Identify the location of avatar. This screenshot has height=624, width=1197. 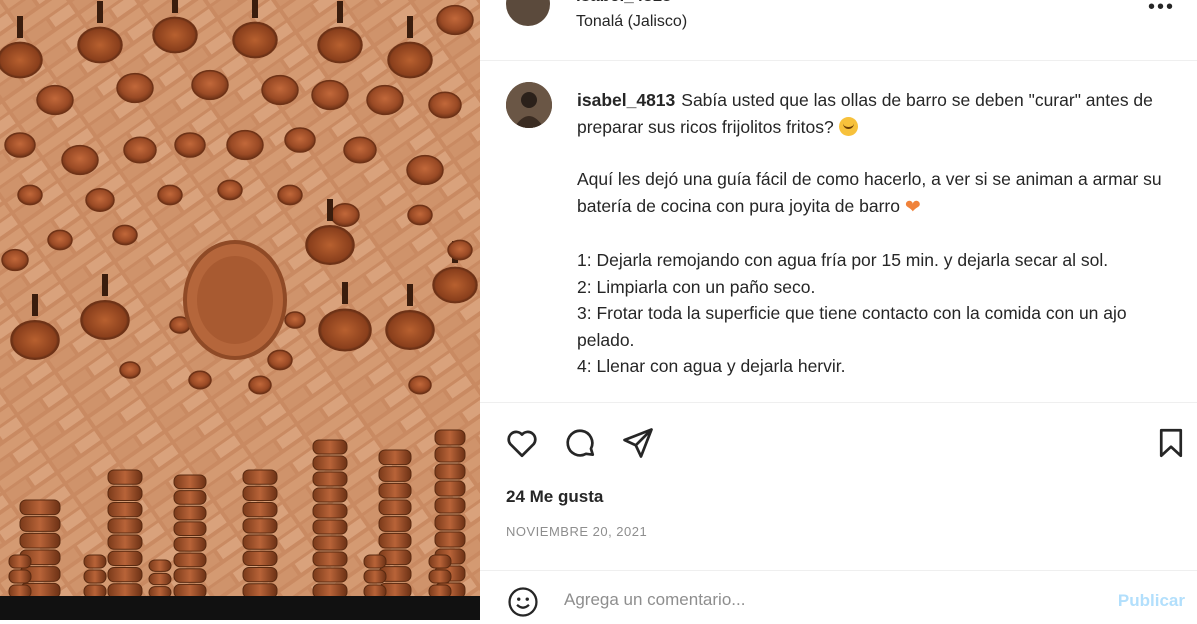
(528, 13).